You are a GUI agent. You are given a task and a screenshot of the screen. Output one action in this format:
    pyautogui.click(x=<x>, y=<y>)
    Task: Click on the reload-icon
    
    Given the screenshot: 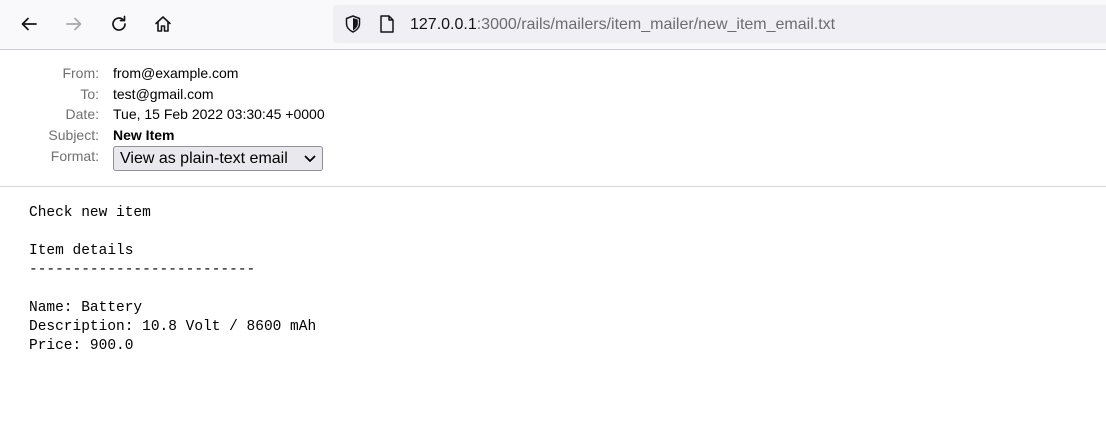 What is the action you would take?
    pyautogui.click(x=119, y=23)
    